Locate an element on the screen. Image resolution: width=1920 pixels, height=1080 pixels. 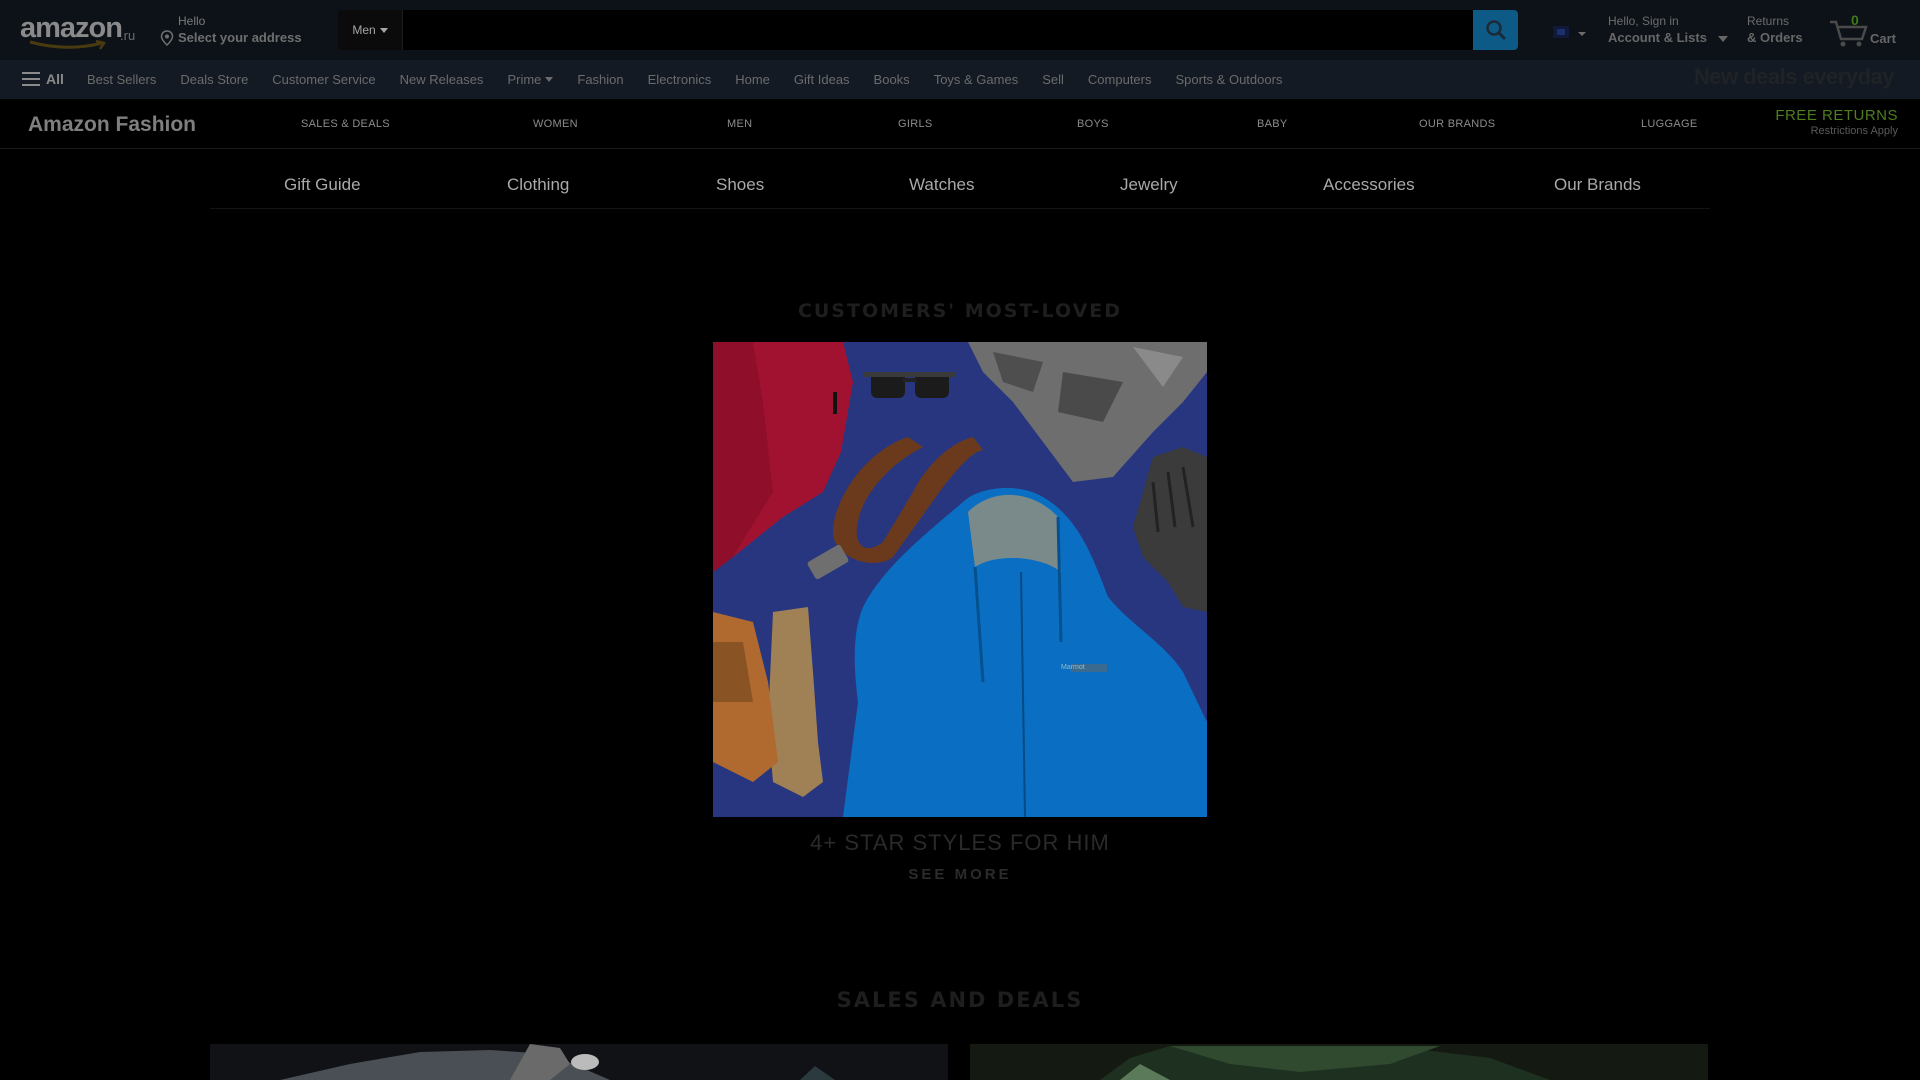
fashion-item-our-brands: OUR BRANDS is located at coordinates (1457, 124).